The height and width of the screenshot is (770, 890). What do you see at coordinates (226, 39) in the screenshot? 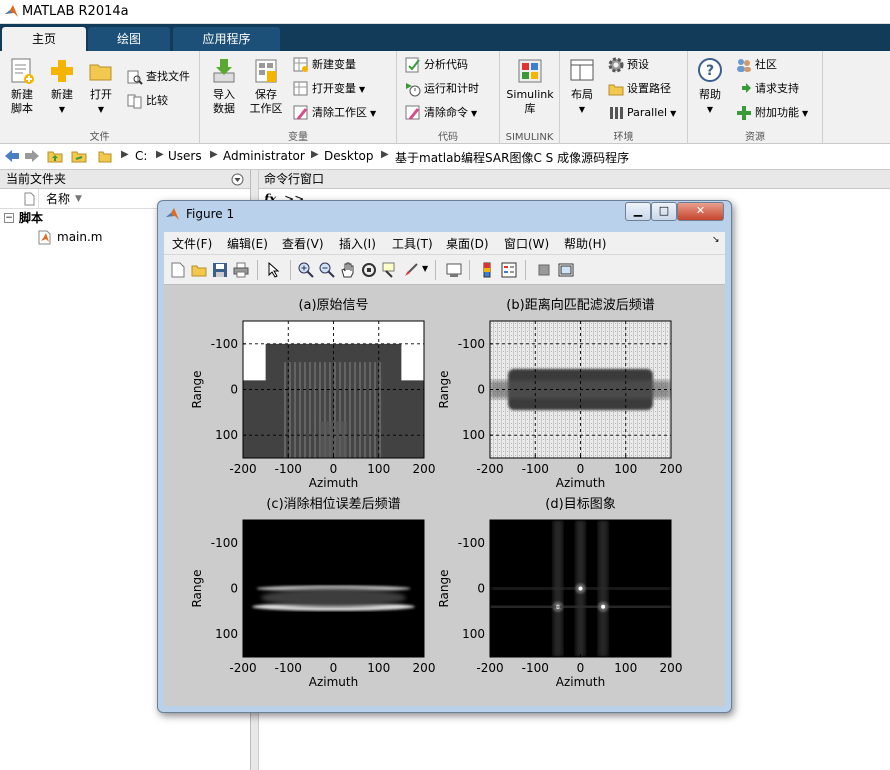
I see `tab-apps: 应用程序` at bounding box center [226, 39].